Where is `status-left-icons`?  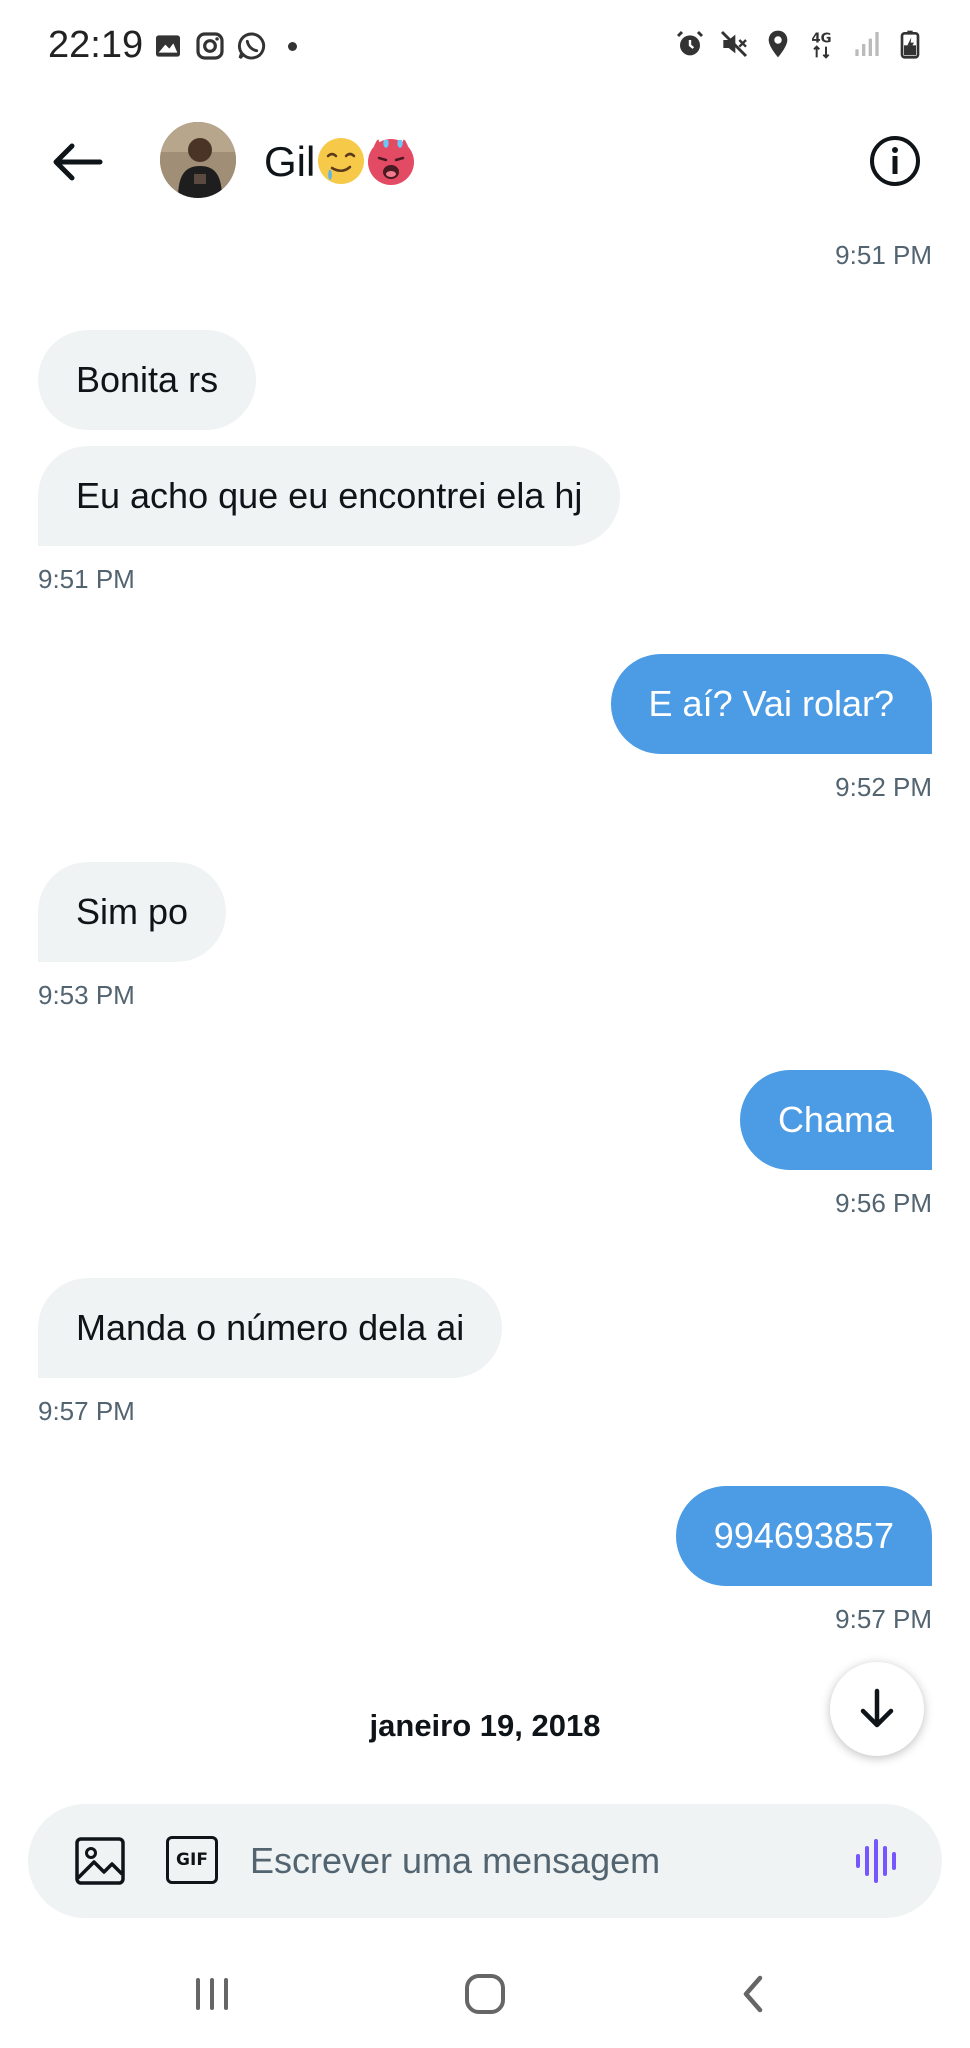
status-left-icons is located at coordinates (224, 46).